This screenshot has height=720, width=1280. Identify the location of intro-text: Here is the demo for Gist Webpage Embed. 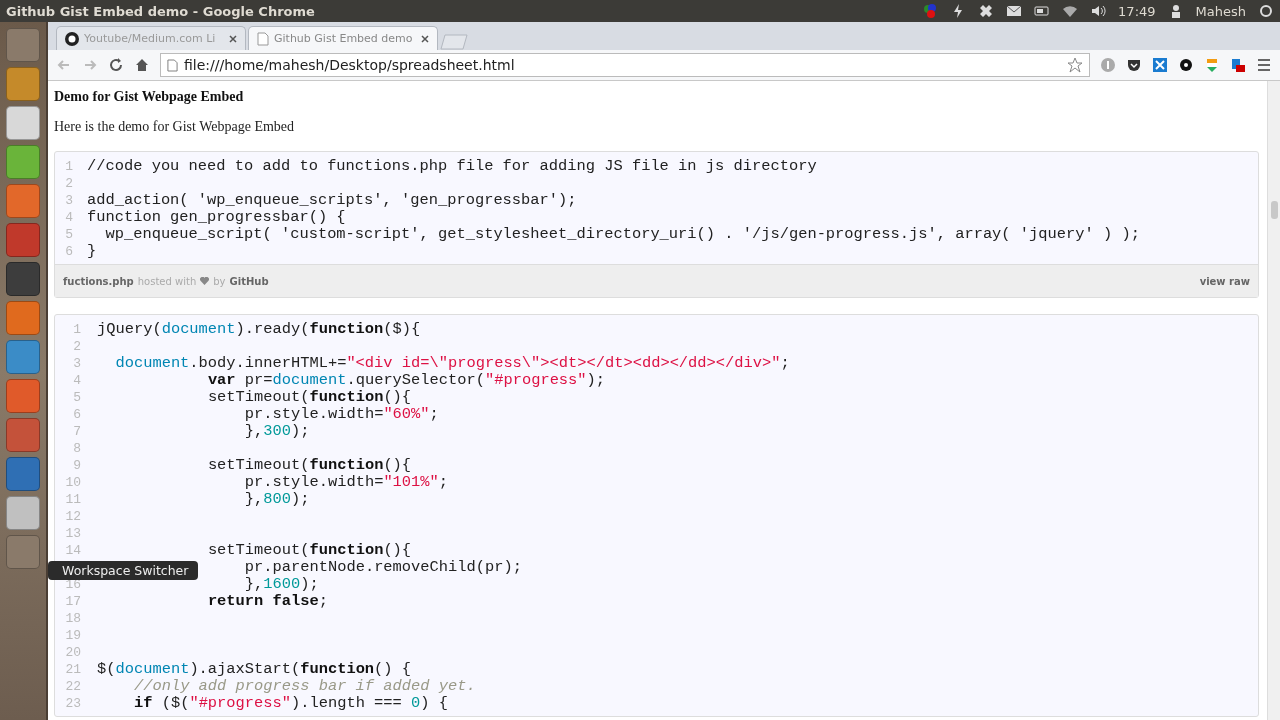
(175, 127).